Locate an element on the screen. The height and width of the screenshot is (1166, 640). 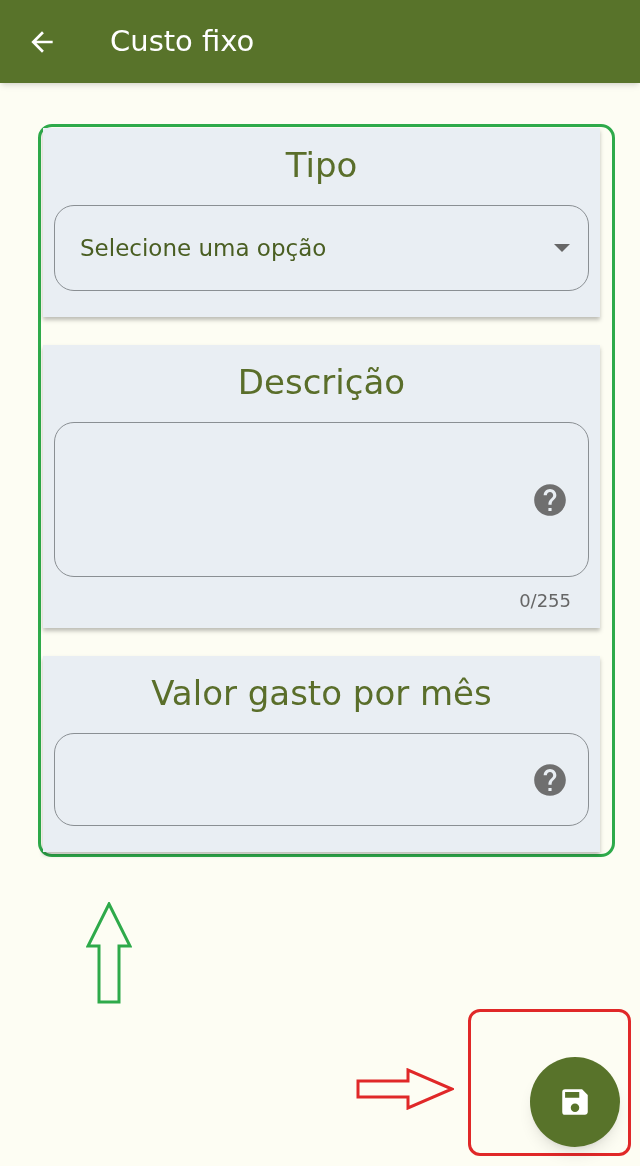
card-title: Descrição is located at coordinates (321, 382).